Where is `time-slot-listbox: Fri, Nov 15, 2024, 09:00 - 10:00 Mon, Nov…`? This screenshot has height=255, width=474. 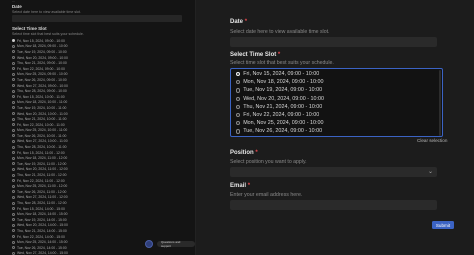 time-slot-listbox: Fri, Nov 15, 2024, 09:00 - 10:00 Mon, Nov… is located at coordinates (336, 102).